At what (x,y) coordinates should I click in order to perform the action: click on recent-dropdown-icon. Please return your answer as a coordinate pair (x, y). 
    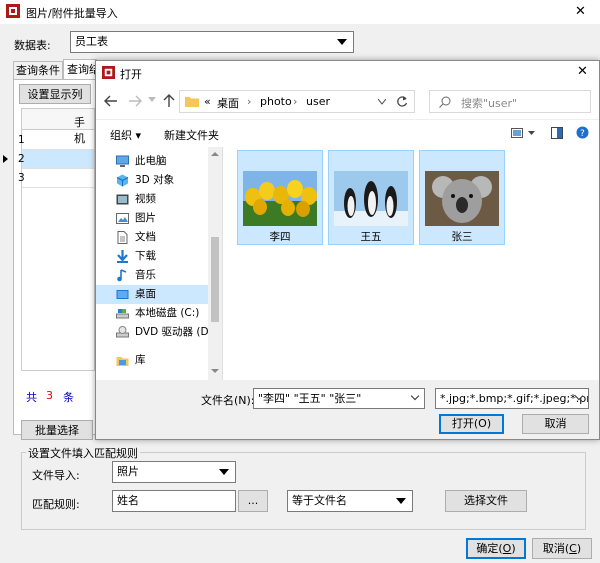
    Looking at the image, I should click on (152, 100).